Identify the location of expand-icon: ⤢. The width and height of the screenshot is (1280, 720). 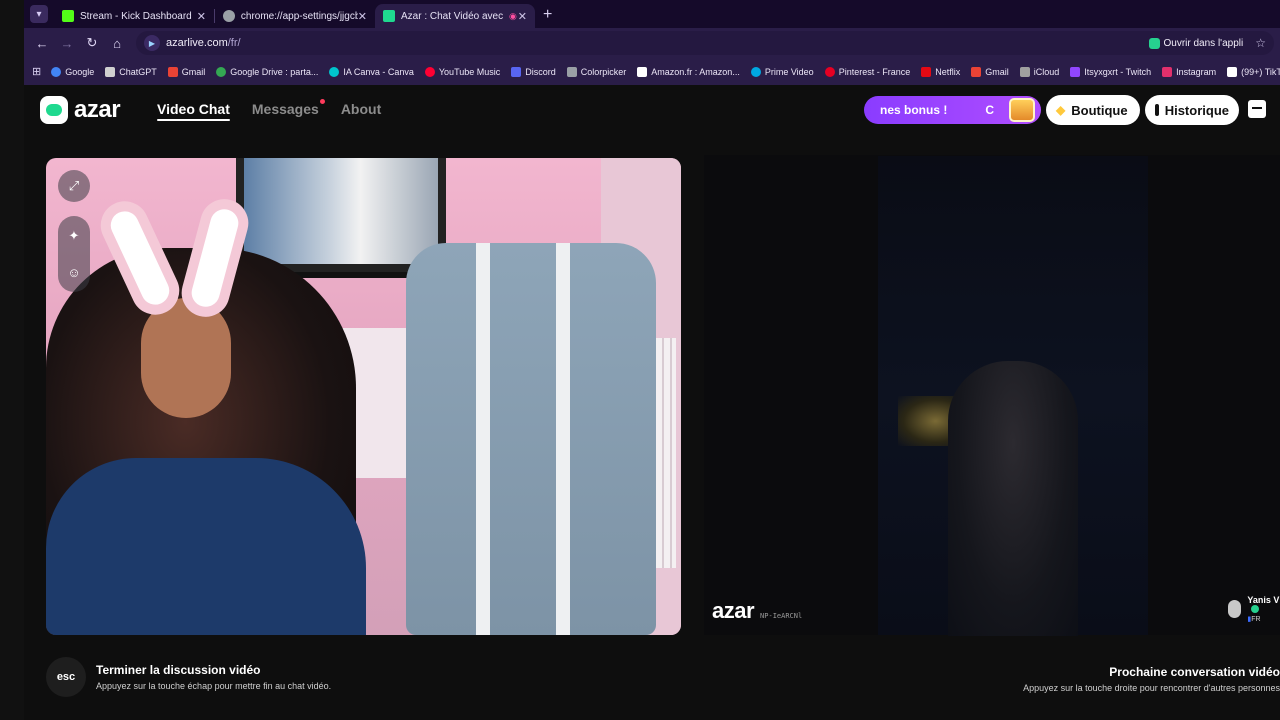
(74, 186).